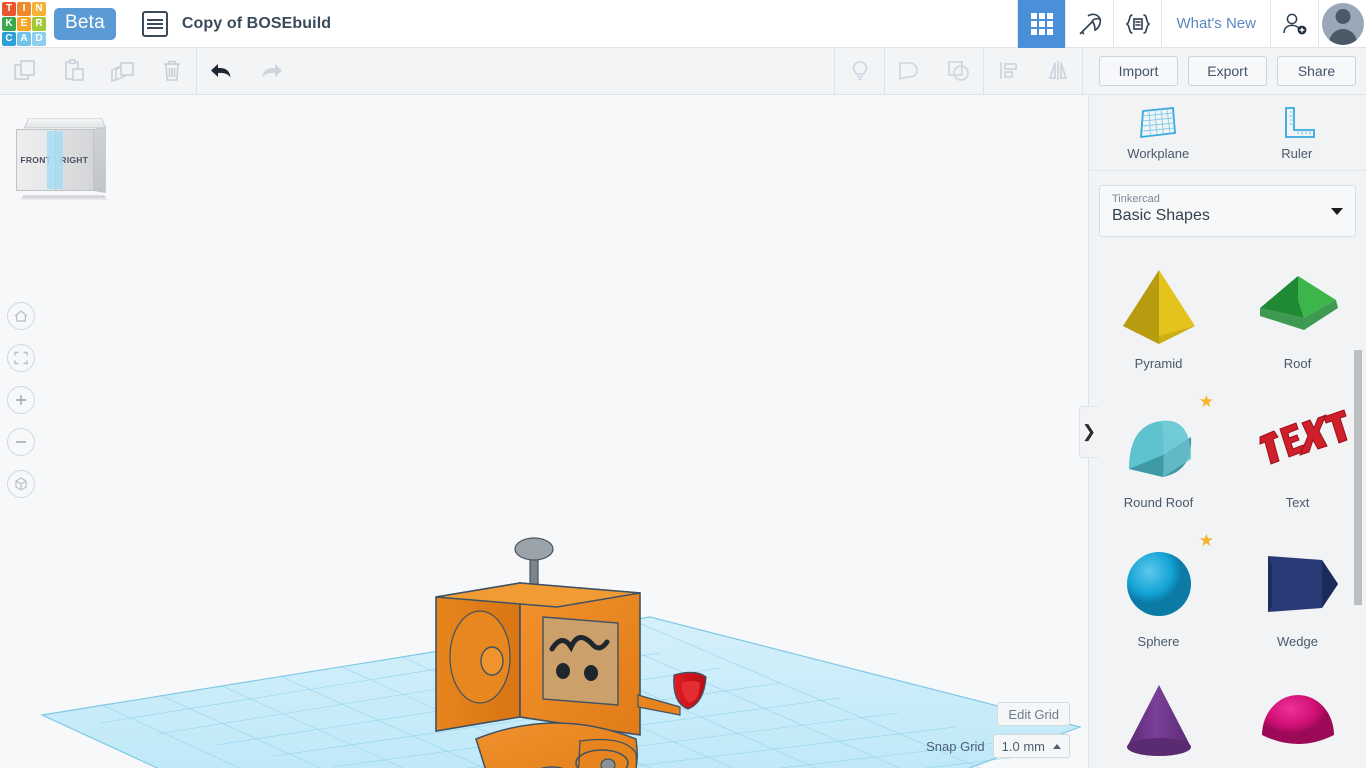 The height and width of the screenshot is (768, 1366). I want to click on hint-button, so click(859, 71).